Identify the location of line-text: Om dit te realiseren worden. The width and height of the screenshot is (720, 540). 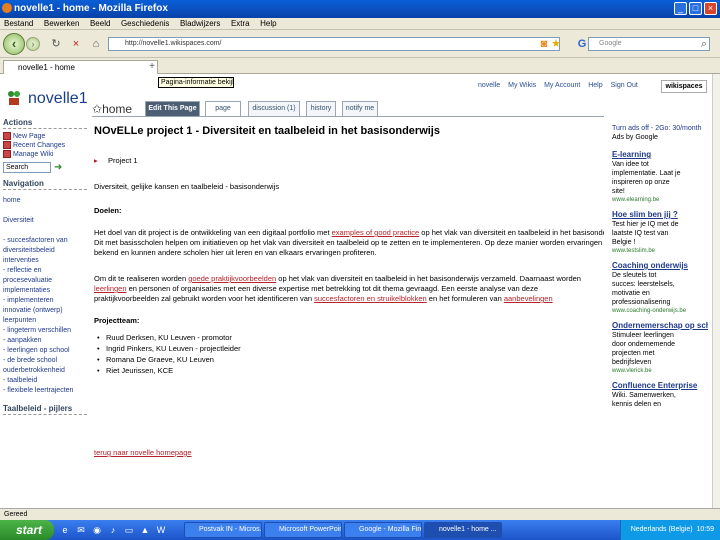
(141, 278).